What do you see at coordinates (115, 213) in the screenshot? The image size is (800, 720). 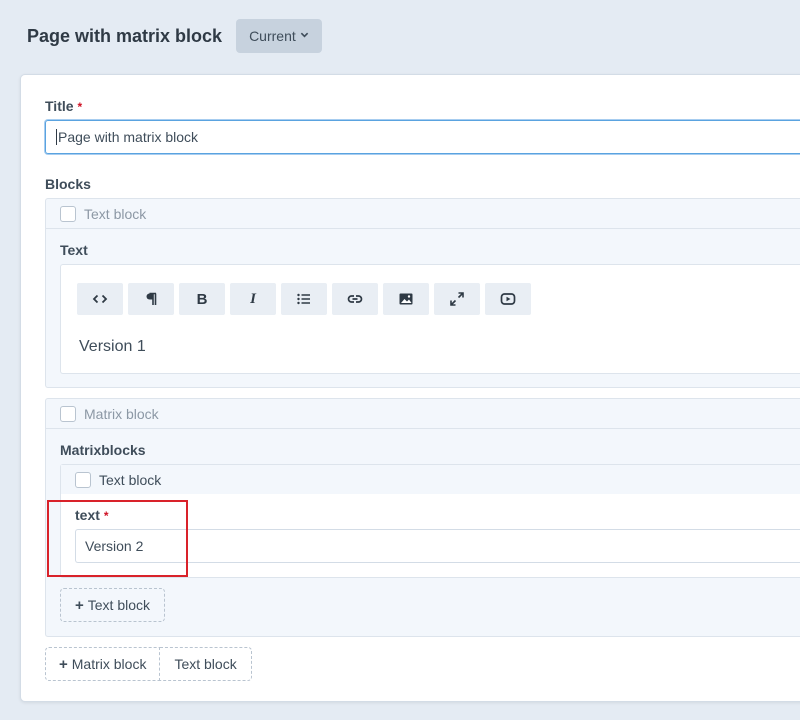 I see `text-block-type-label: Text block` at bounding box center [115, 213].